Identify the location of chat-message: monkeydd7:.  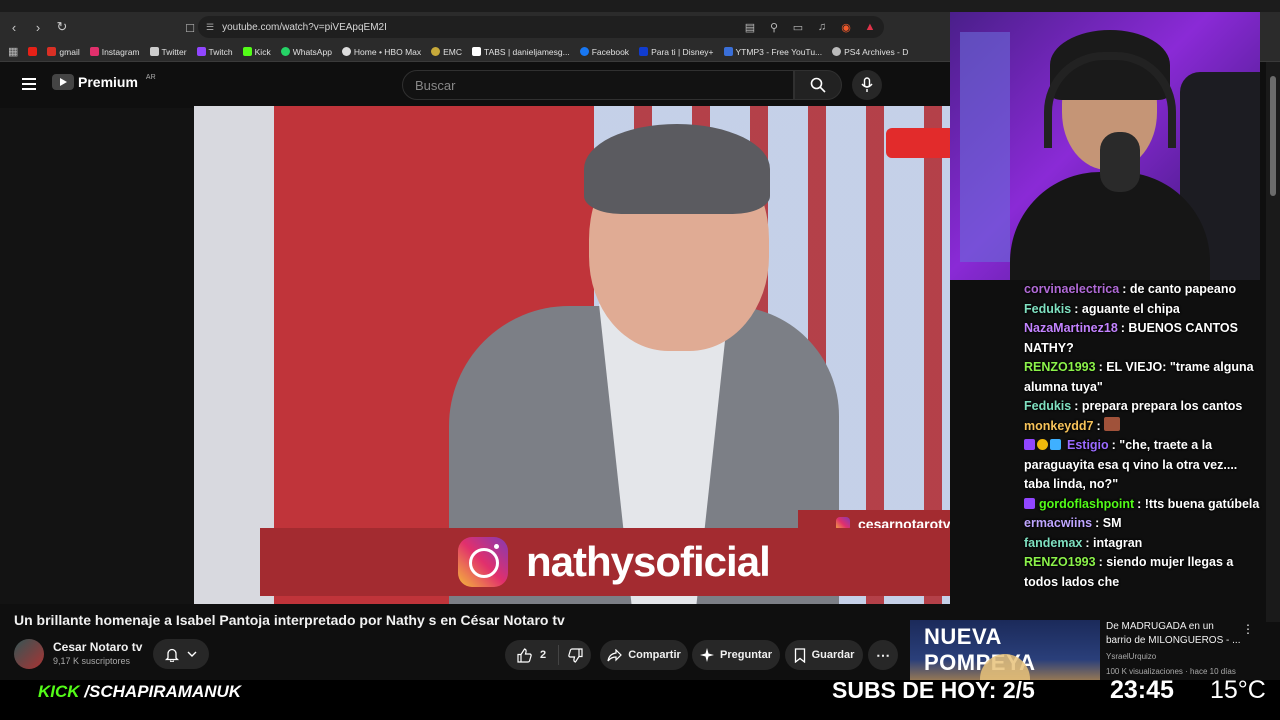
(1143, 426).